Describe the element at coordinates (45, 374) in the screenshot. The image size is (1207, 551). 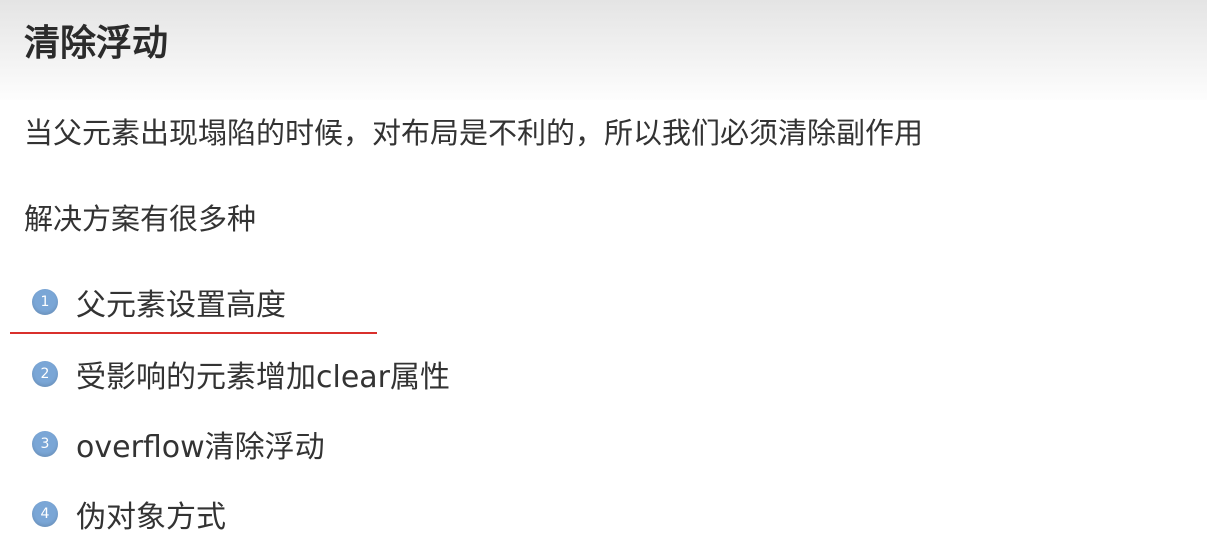
I see `number-badge-icon: 2` at that location.